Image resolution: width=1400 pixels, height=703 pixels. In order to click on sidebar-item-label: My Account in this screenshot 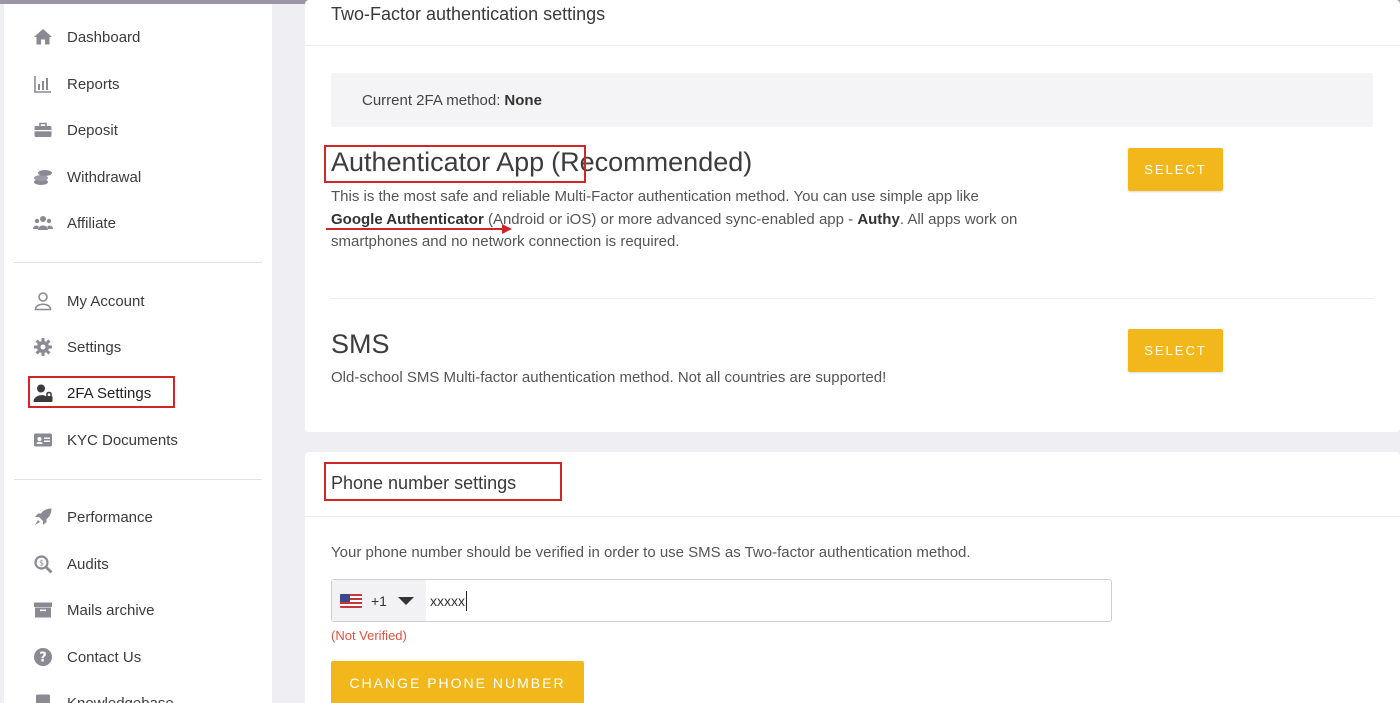, I will do `click(106, 301)`.